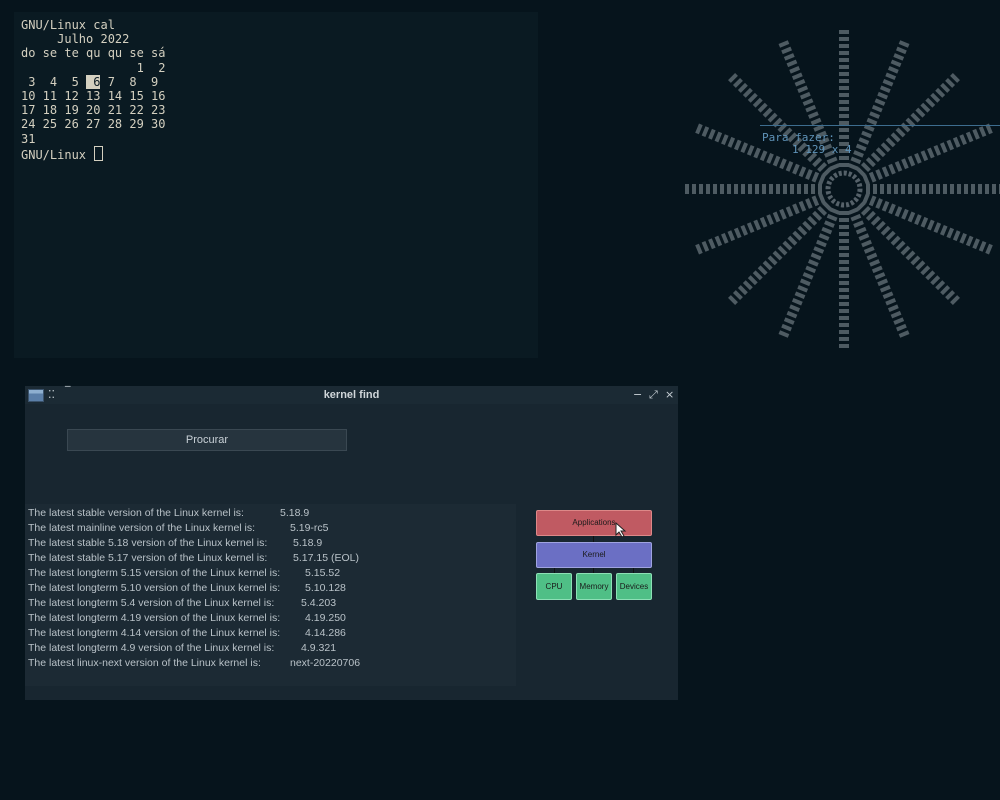 This screenshot has height=800, width=1000. I want to click on mouse-pointer-icon, so click(621, 530).